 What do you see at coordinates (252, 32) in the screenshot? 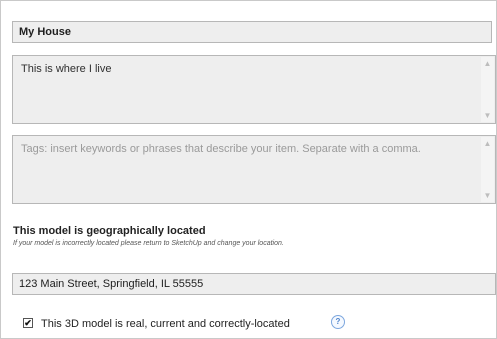
I see `title-input: My House` at bounding box center [252, 32].